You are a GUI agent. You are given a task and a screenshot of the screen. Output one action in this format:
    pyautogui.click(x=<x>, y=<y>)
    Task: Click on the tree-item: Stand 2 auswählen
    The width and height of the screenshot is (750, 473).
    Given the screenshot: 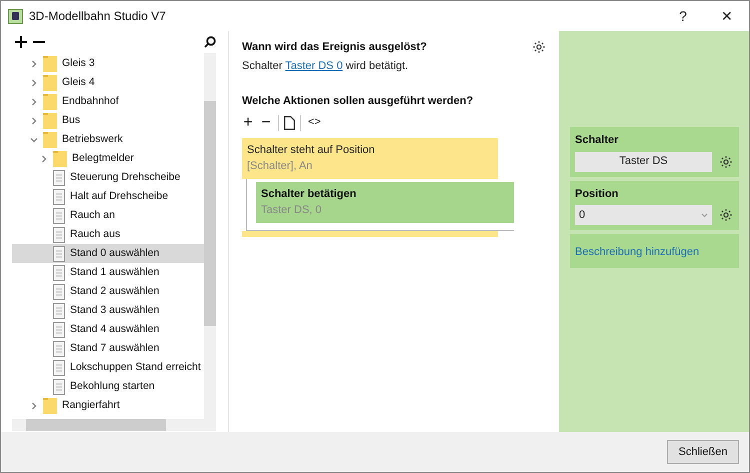 What is the action you would take?
    pyautogui.click(x=108, y=291)
    